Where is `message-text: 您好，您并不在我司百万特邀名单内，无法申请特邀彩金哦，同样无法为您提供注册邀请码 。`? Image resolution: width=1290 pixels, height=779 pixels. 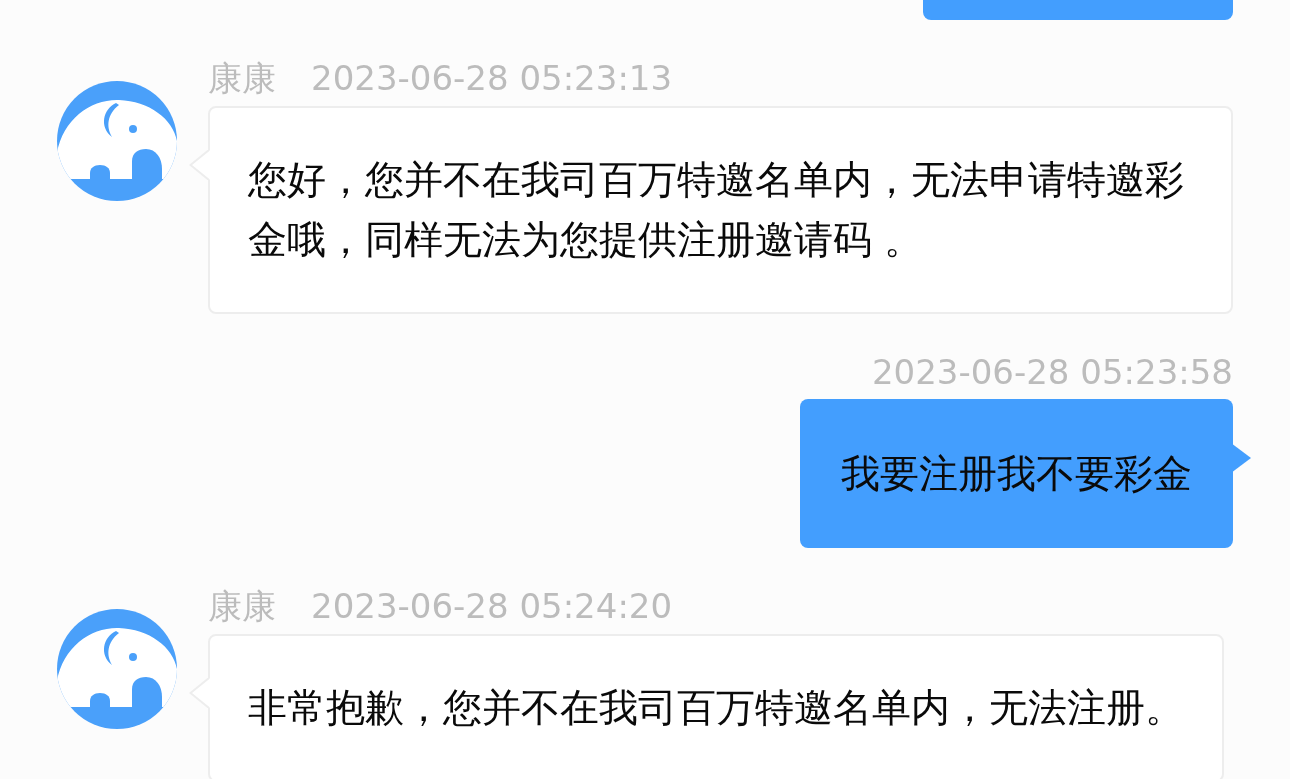 message-text: 您好，您并不在我司百万特邀名单内，无法申请特邀彩金哦，同样无法为您提供注册邀请码 。 is located at coordinates (716, 209).